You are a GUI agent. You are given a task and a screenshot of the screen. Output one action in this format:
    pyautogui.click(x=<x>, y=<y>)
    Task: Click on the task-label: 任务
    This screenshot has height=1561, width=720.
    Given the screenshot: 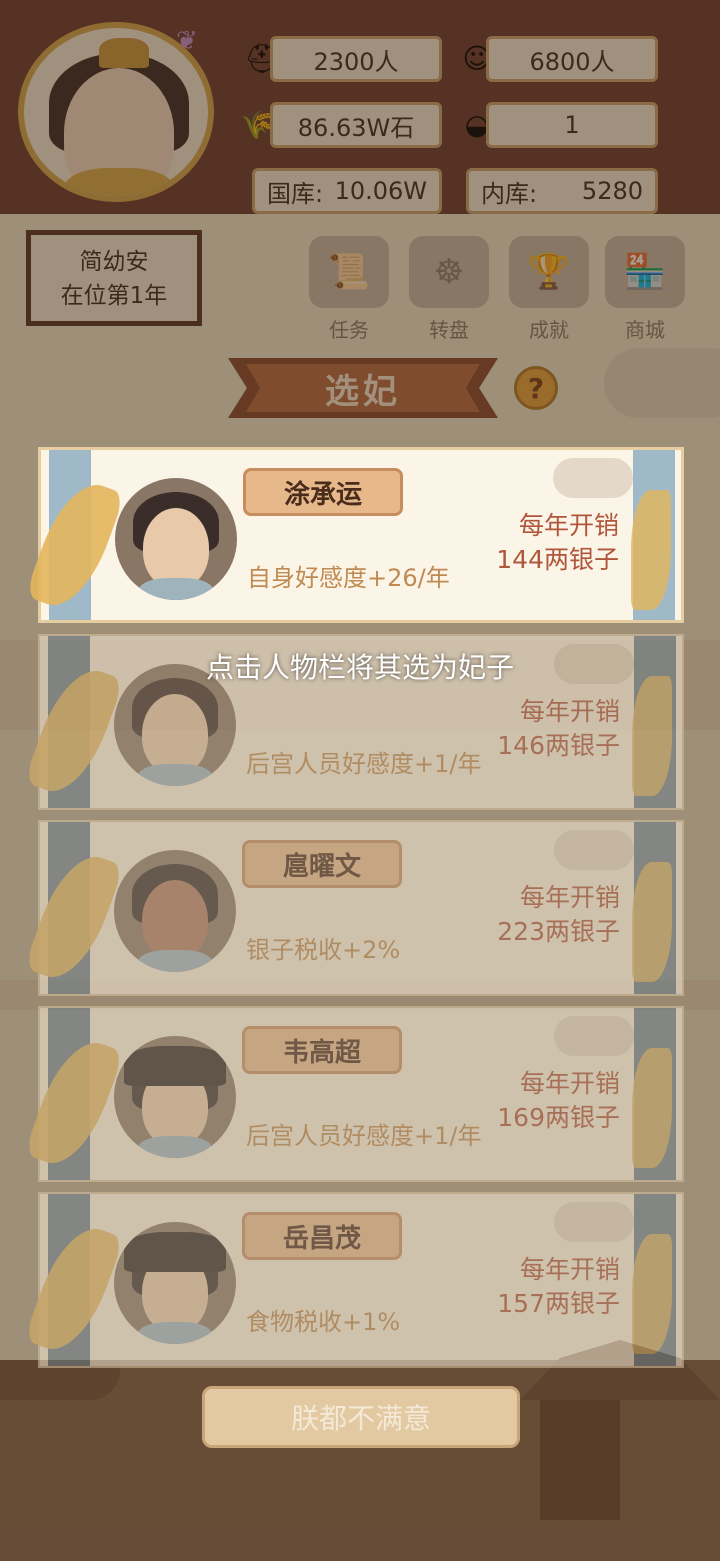 What is the action you would take?
    pyautogui.click(x=349, y=330)
    